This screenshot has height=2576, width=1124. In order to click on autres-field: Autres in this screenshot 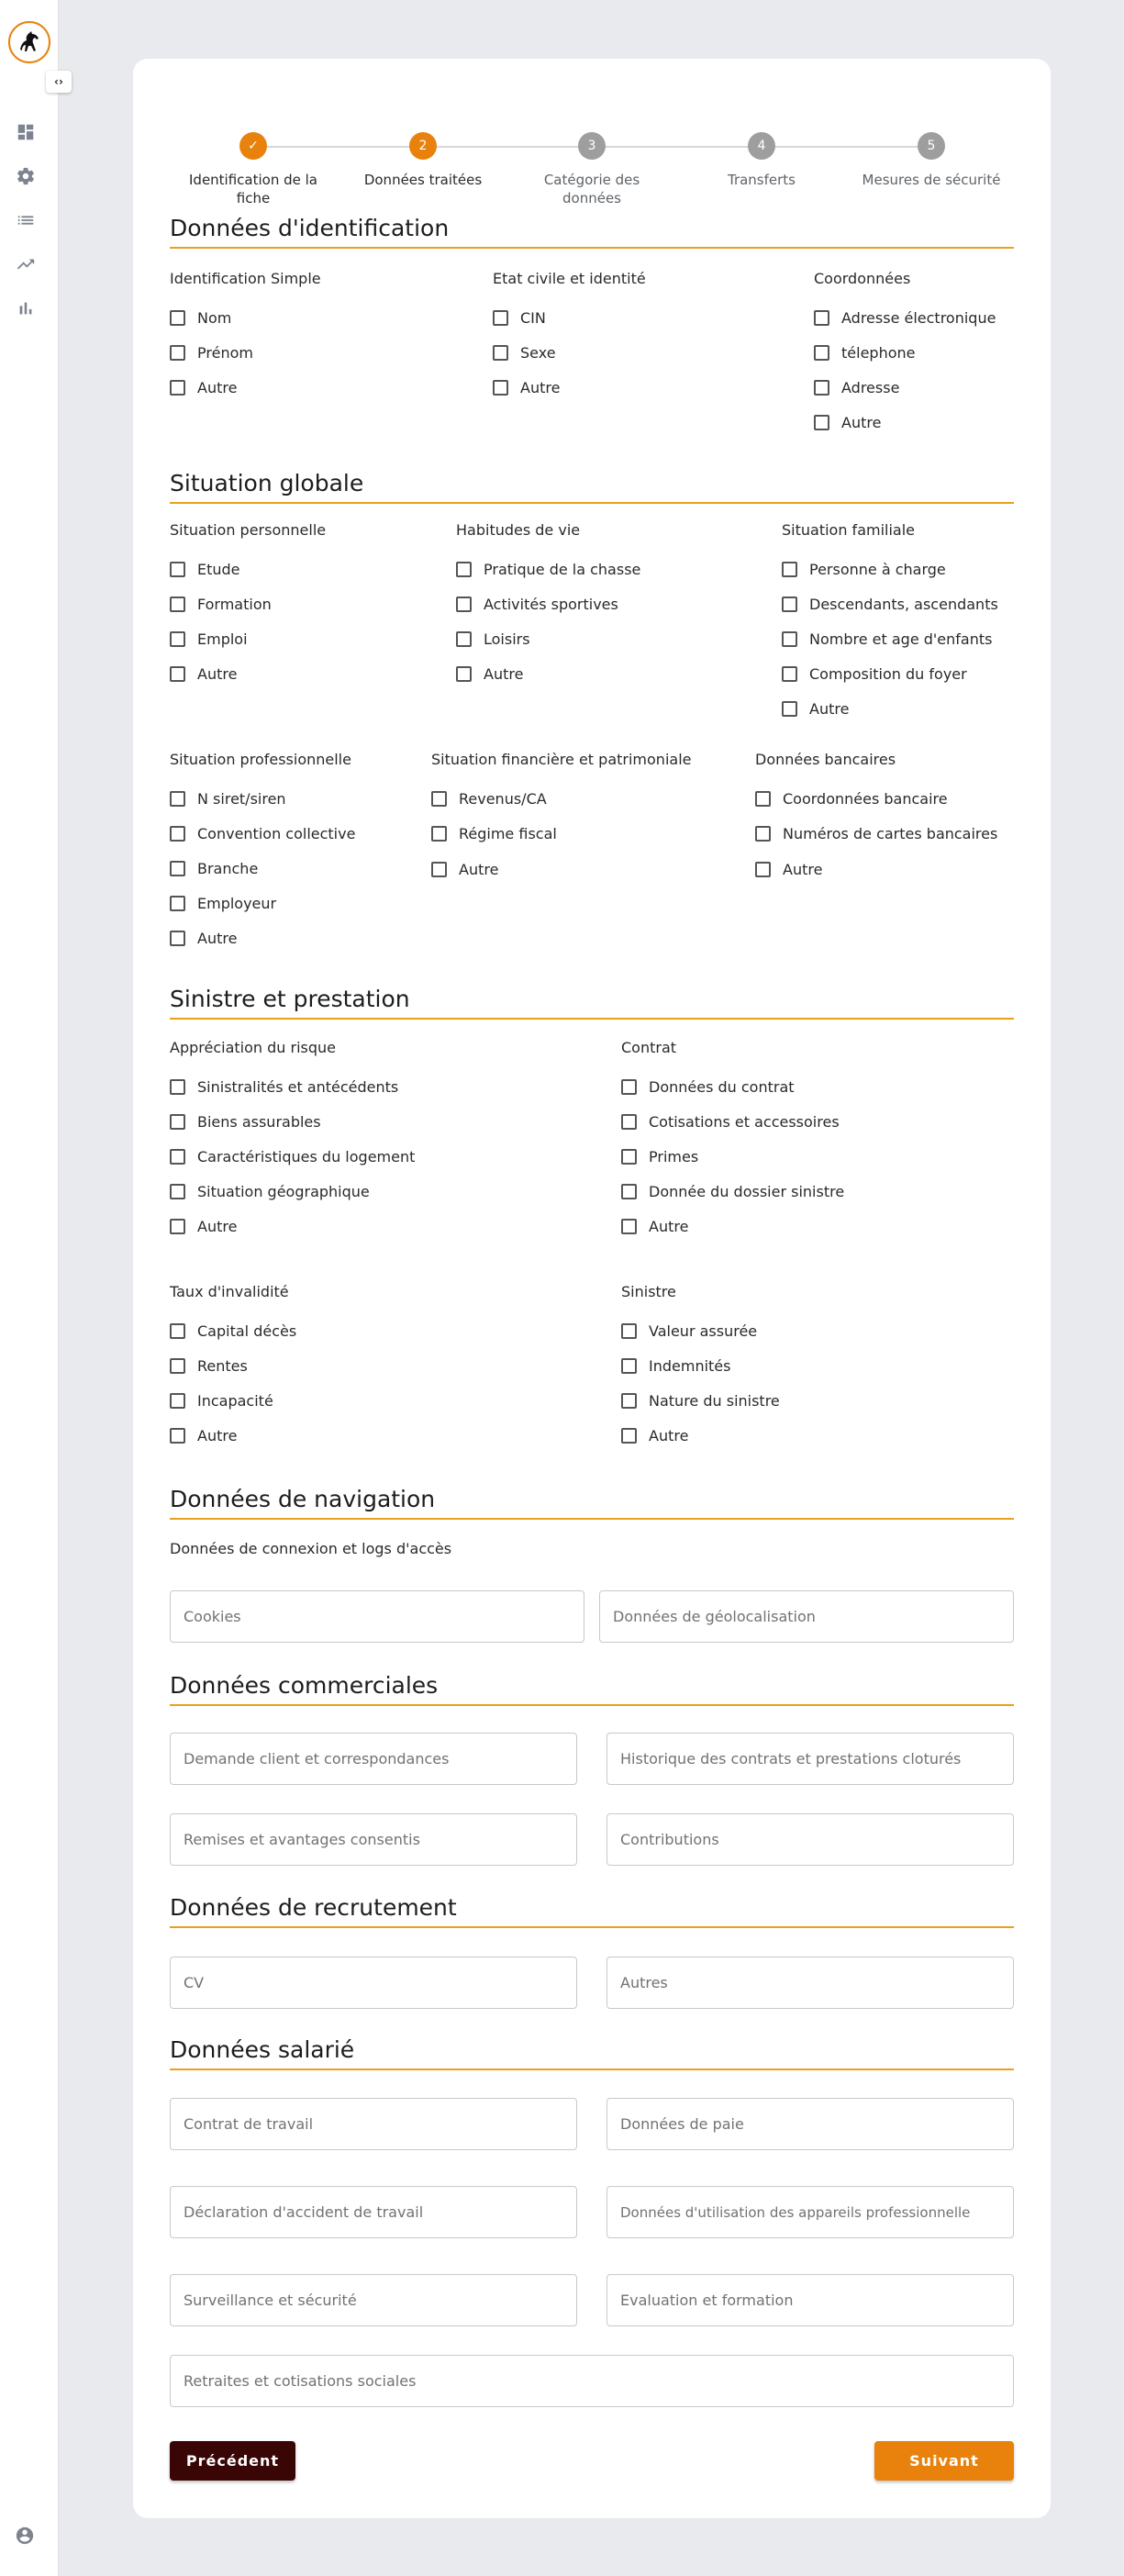, I will do `click(810, 1983)`.